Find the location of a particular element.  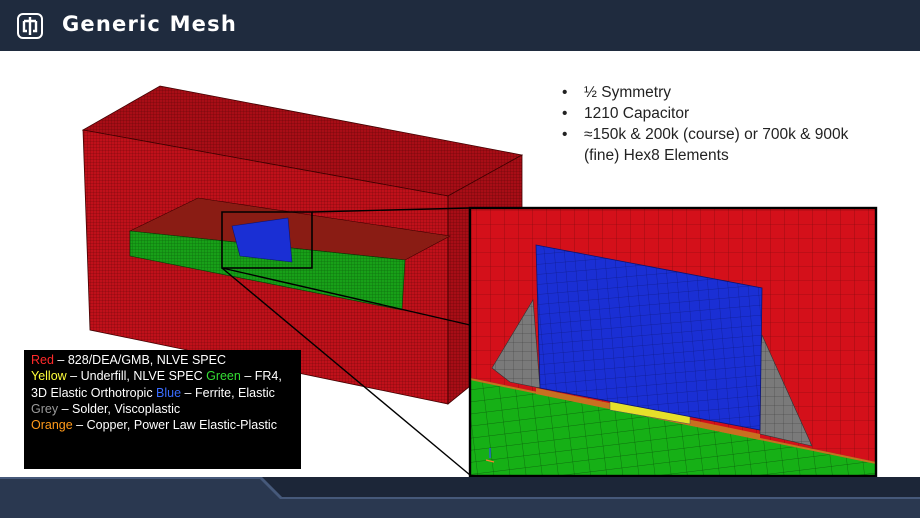

legend-yellow-text: – Underfill, NLVE SPEC is located at coordinates (136, 376).